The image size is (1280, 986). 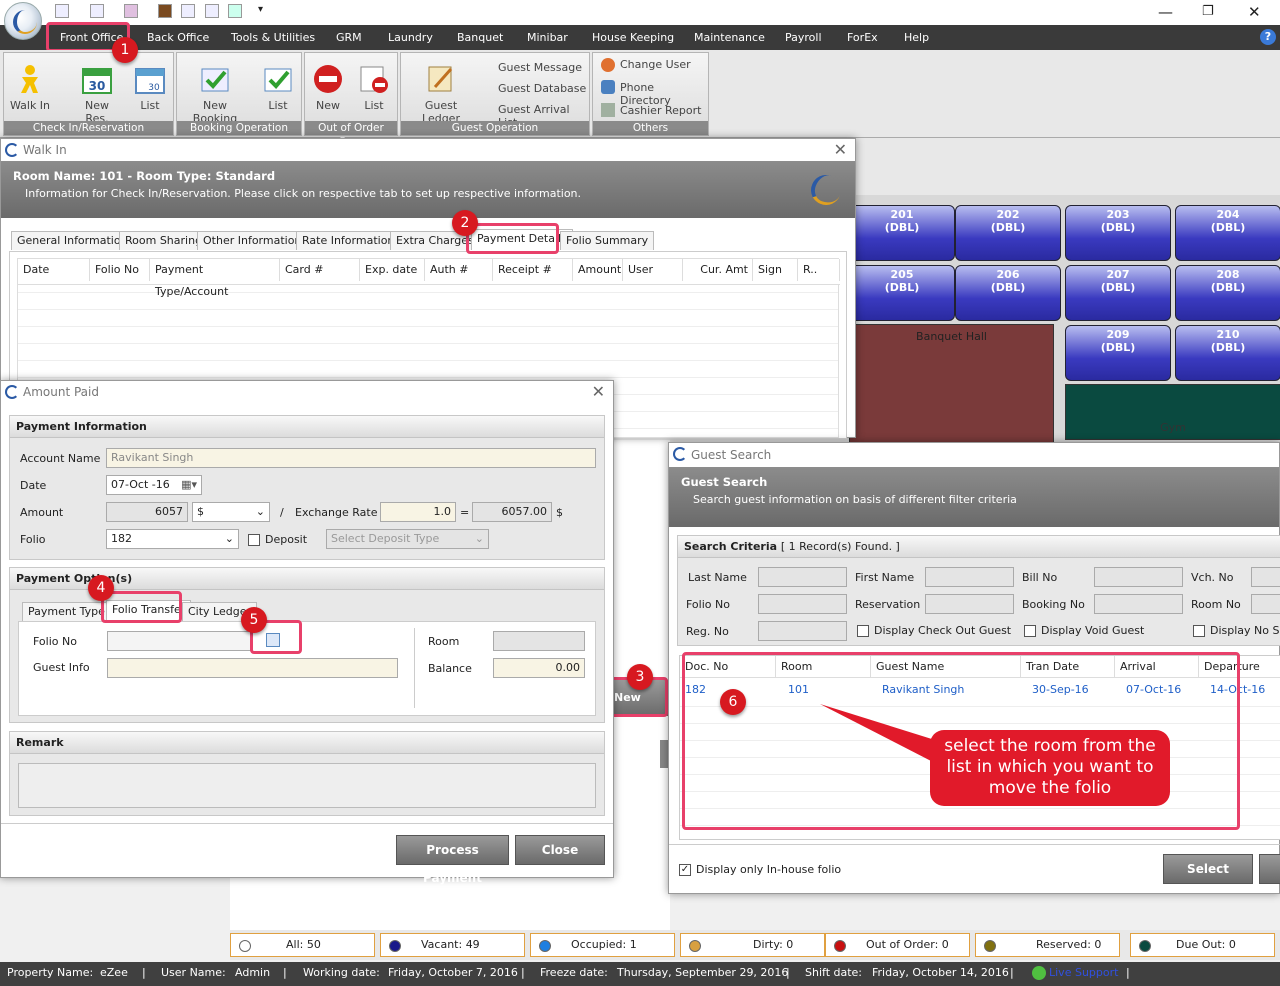 What do you see at coordinates (1138, 604) in the screenshot?
I see `booking-no-field` at bounding box center [1138, 604].